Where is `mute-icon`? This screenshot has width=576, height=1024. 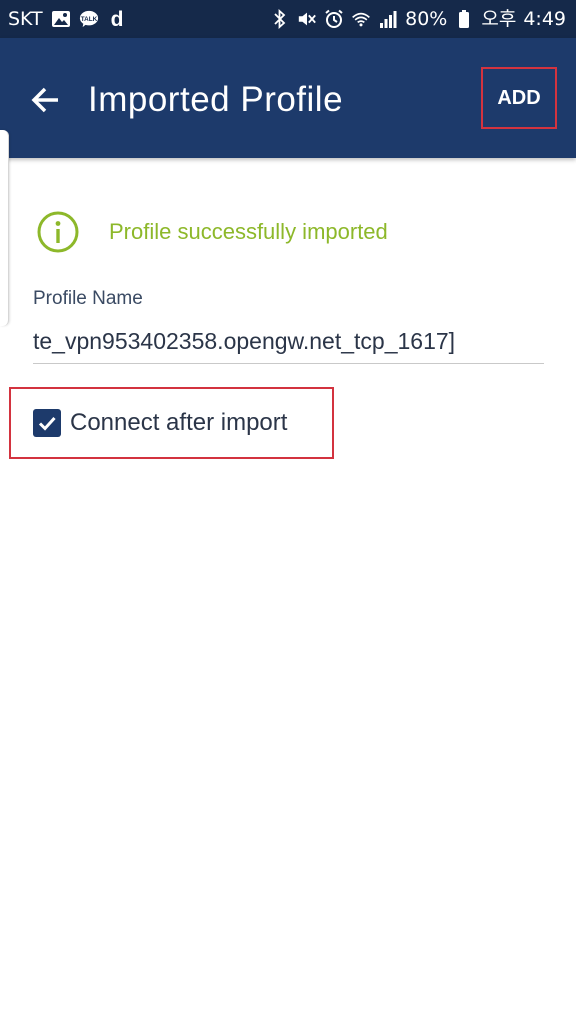 mute-icon is located at coordinates (307, 19).